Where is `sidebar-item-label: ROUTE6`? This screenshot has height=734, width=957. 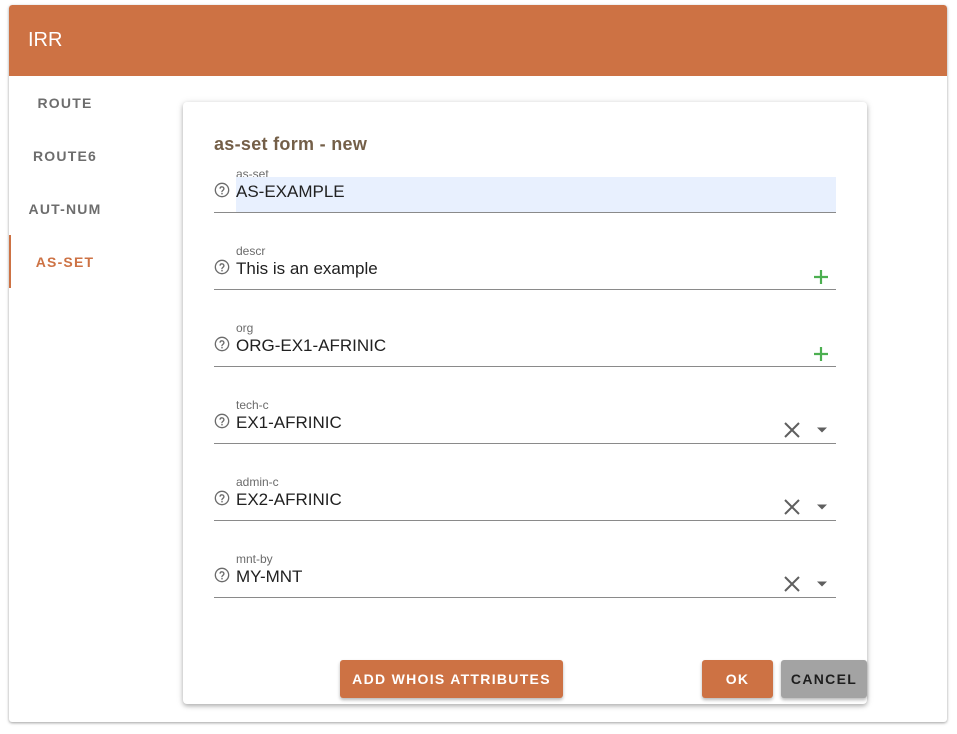 sidebar-item-label: ROUTE6 is located at coordinates (65, 155).